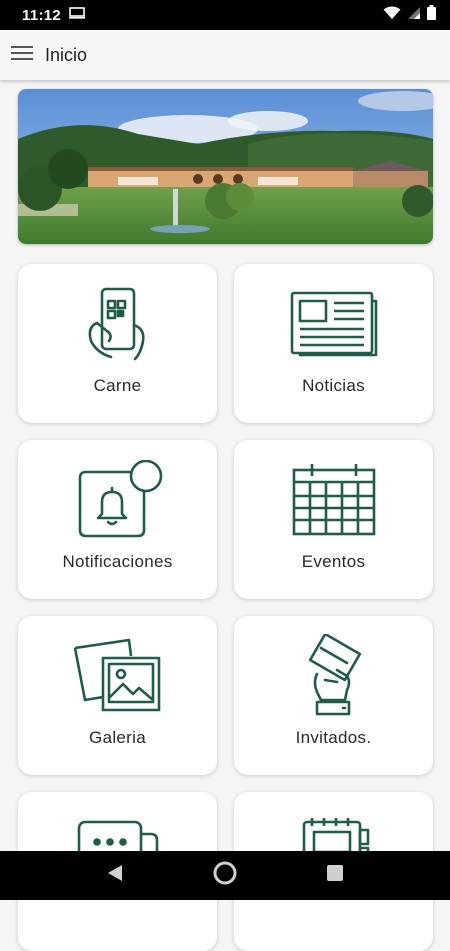 The image size is (450, 951). Describe the element at coordinates (66, 54) in the screenshot. I see `page-title: Inicio` at that location.